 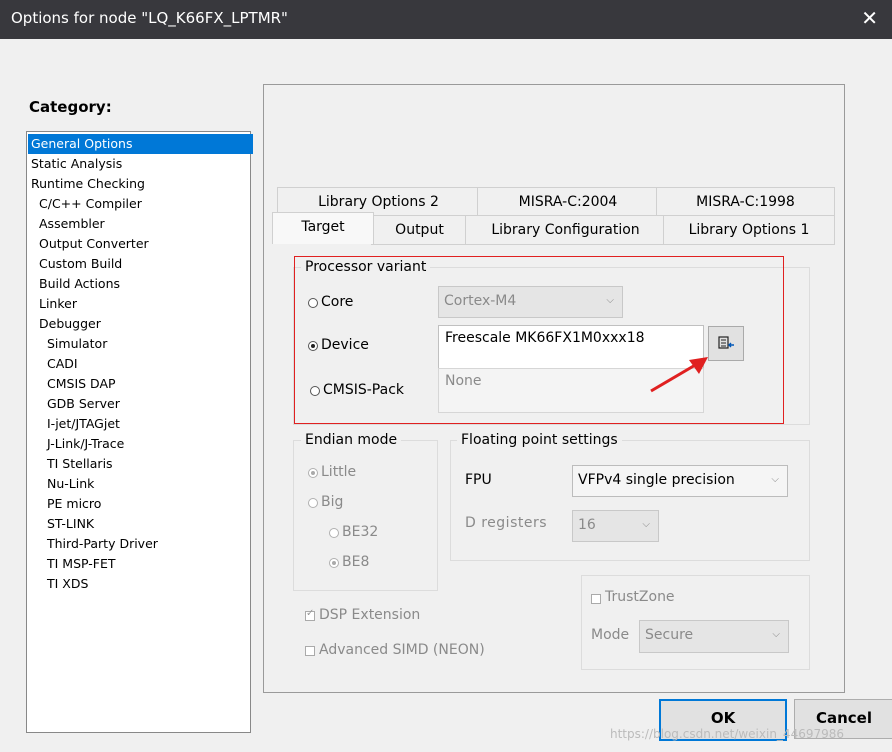 What do you see at coordinates (506, 523) in the screenshot?
I see `d-registers-label: D registers` at bounding box center [506, 523].